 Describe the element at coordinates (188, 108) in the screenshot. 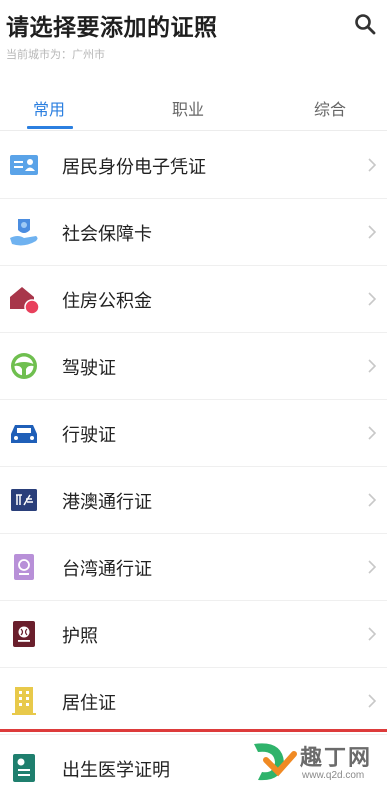

I see `tab-profession: 职业` at that location.